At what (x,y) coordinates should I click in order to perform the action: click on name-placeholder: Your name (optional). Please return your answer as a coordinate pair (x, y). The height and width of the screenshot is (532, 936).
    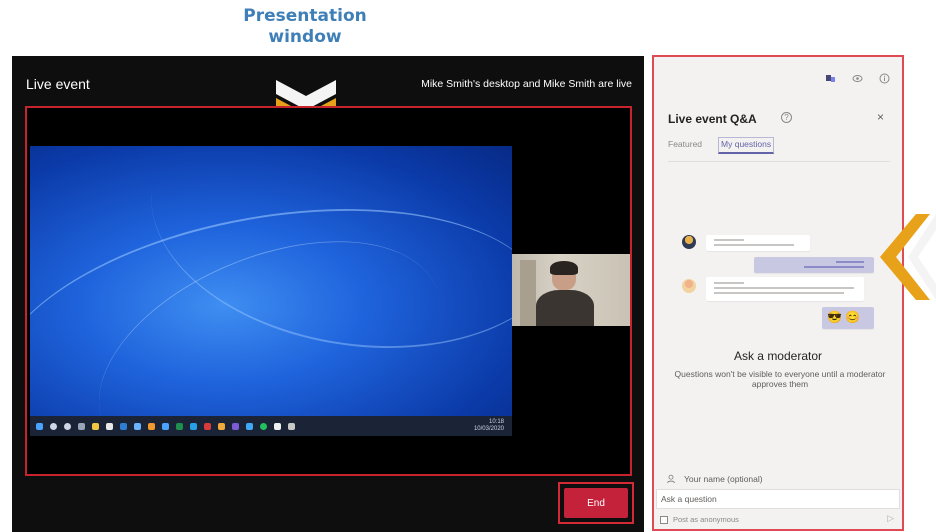
    Looking at the image, I should click on (723, 479).